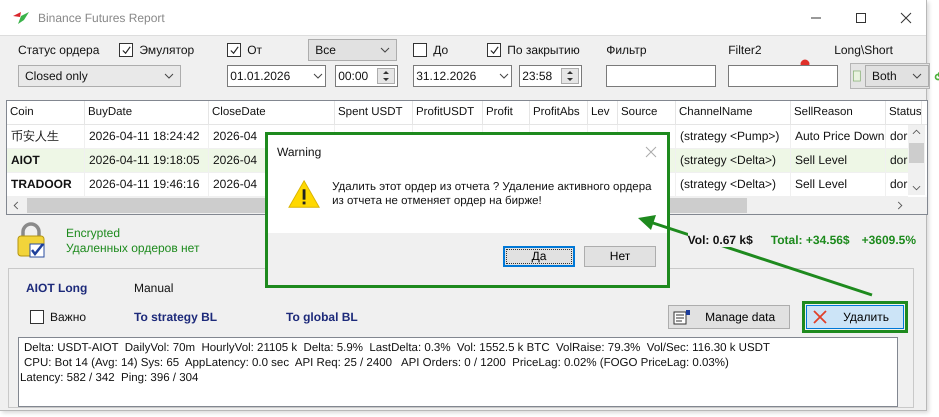 This screenshot has height=417, width=939. What do you see at coordinates (733, 136) in the screenshot?
I see `table-cell: (strategy <Pump>)` at bounding box center [733, 136].